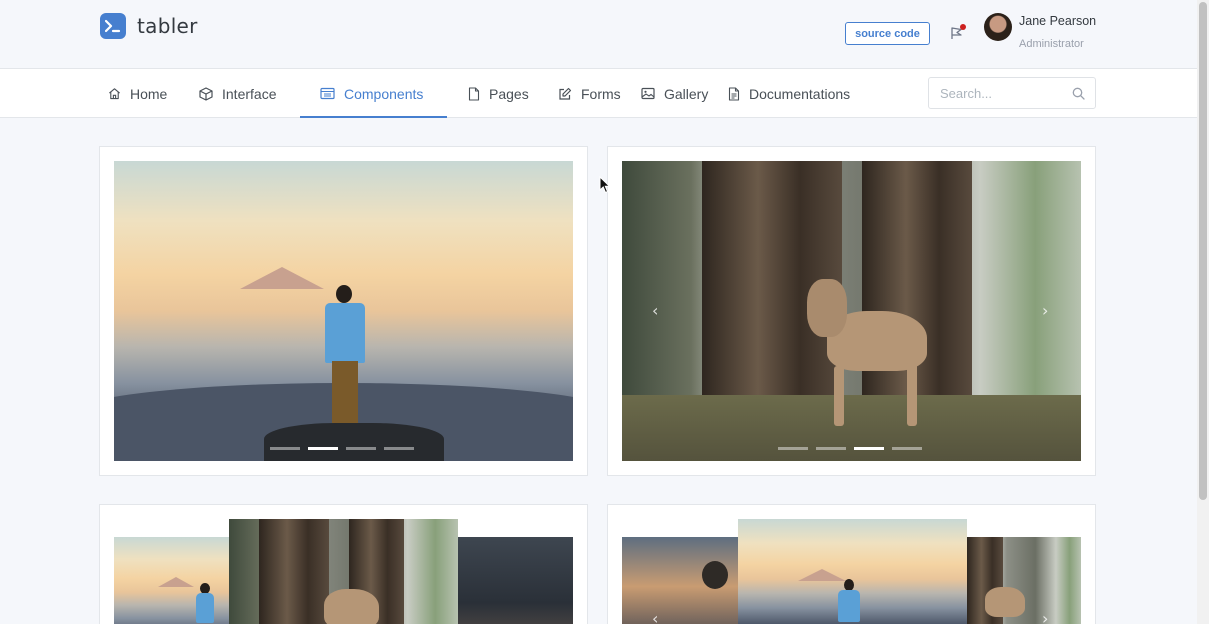 The image size is (1209, 624). I want to click on user-name: Jane Pearson, so click(1057, 21).